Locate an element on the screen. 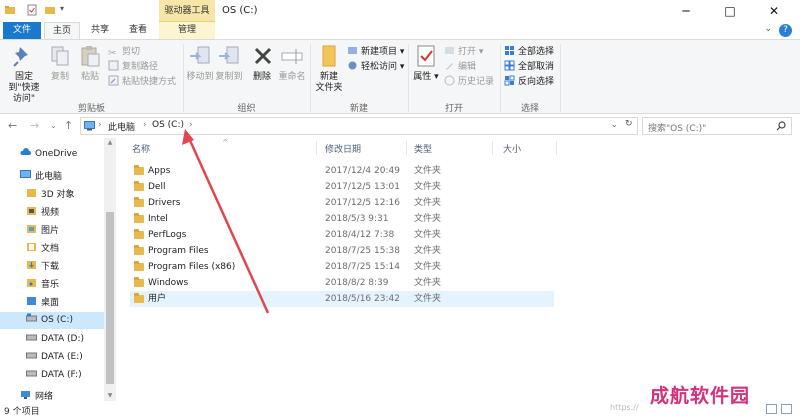  select-none-icon is located at coordinates (509, 65).